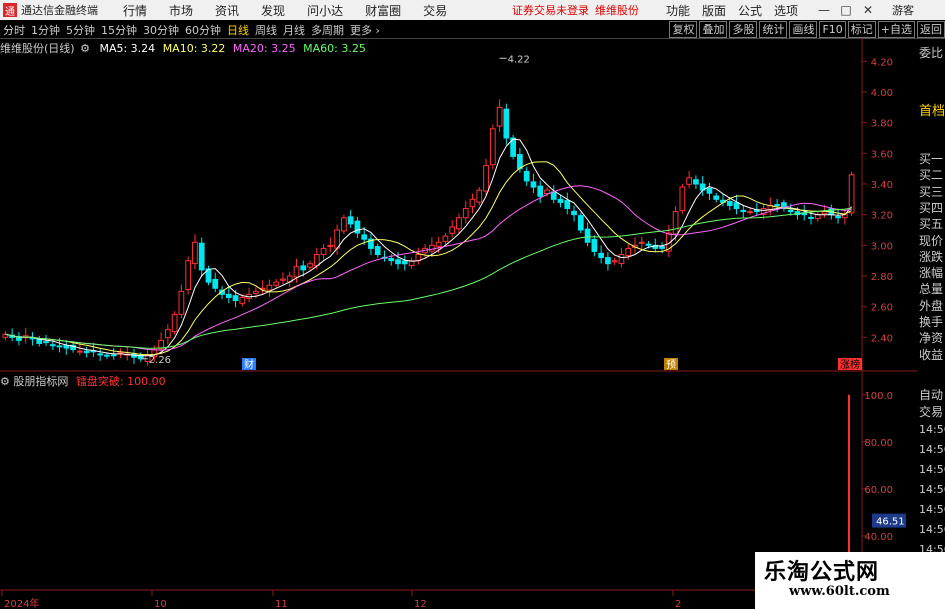 The height and width of the screenshot is (609, 945). What do you see at coordinates (383, 10) in the screenshot?
I see `menu-wealth: 财富圈` at bounding box center [383, 10].